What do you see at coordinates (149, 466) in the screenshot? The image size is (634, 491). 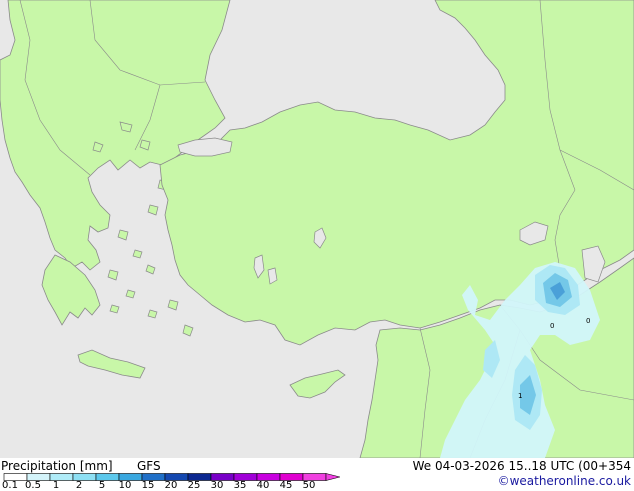 I see `model-name: GFS` at bounding box center [149, 466].